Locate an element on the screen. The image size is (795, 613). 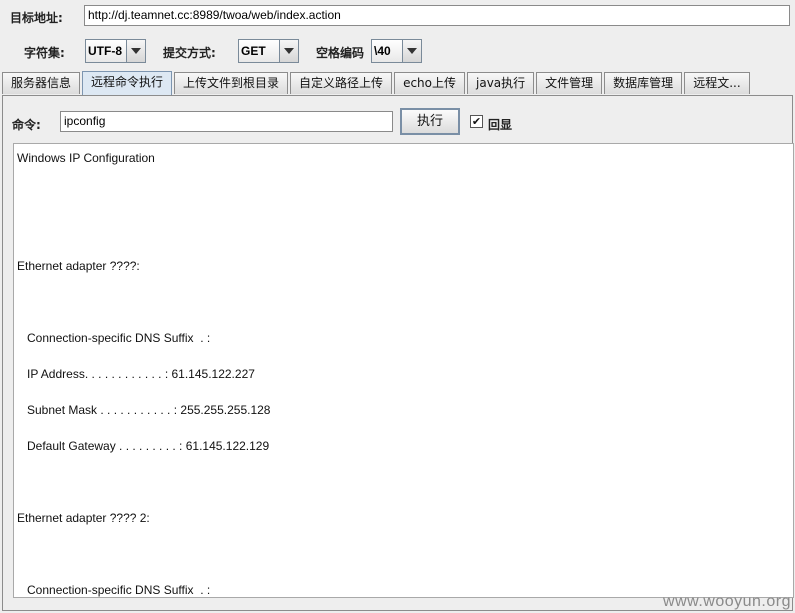
charset-select: UTF-8 is located at coordinates (115, 51).